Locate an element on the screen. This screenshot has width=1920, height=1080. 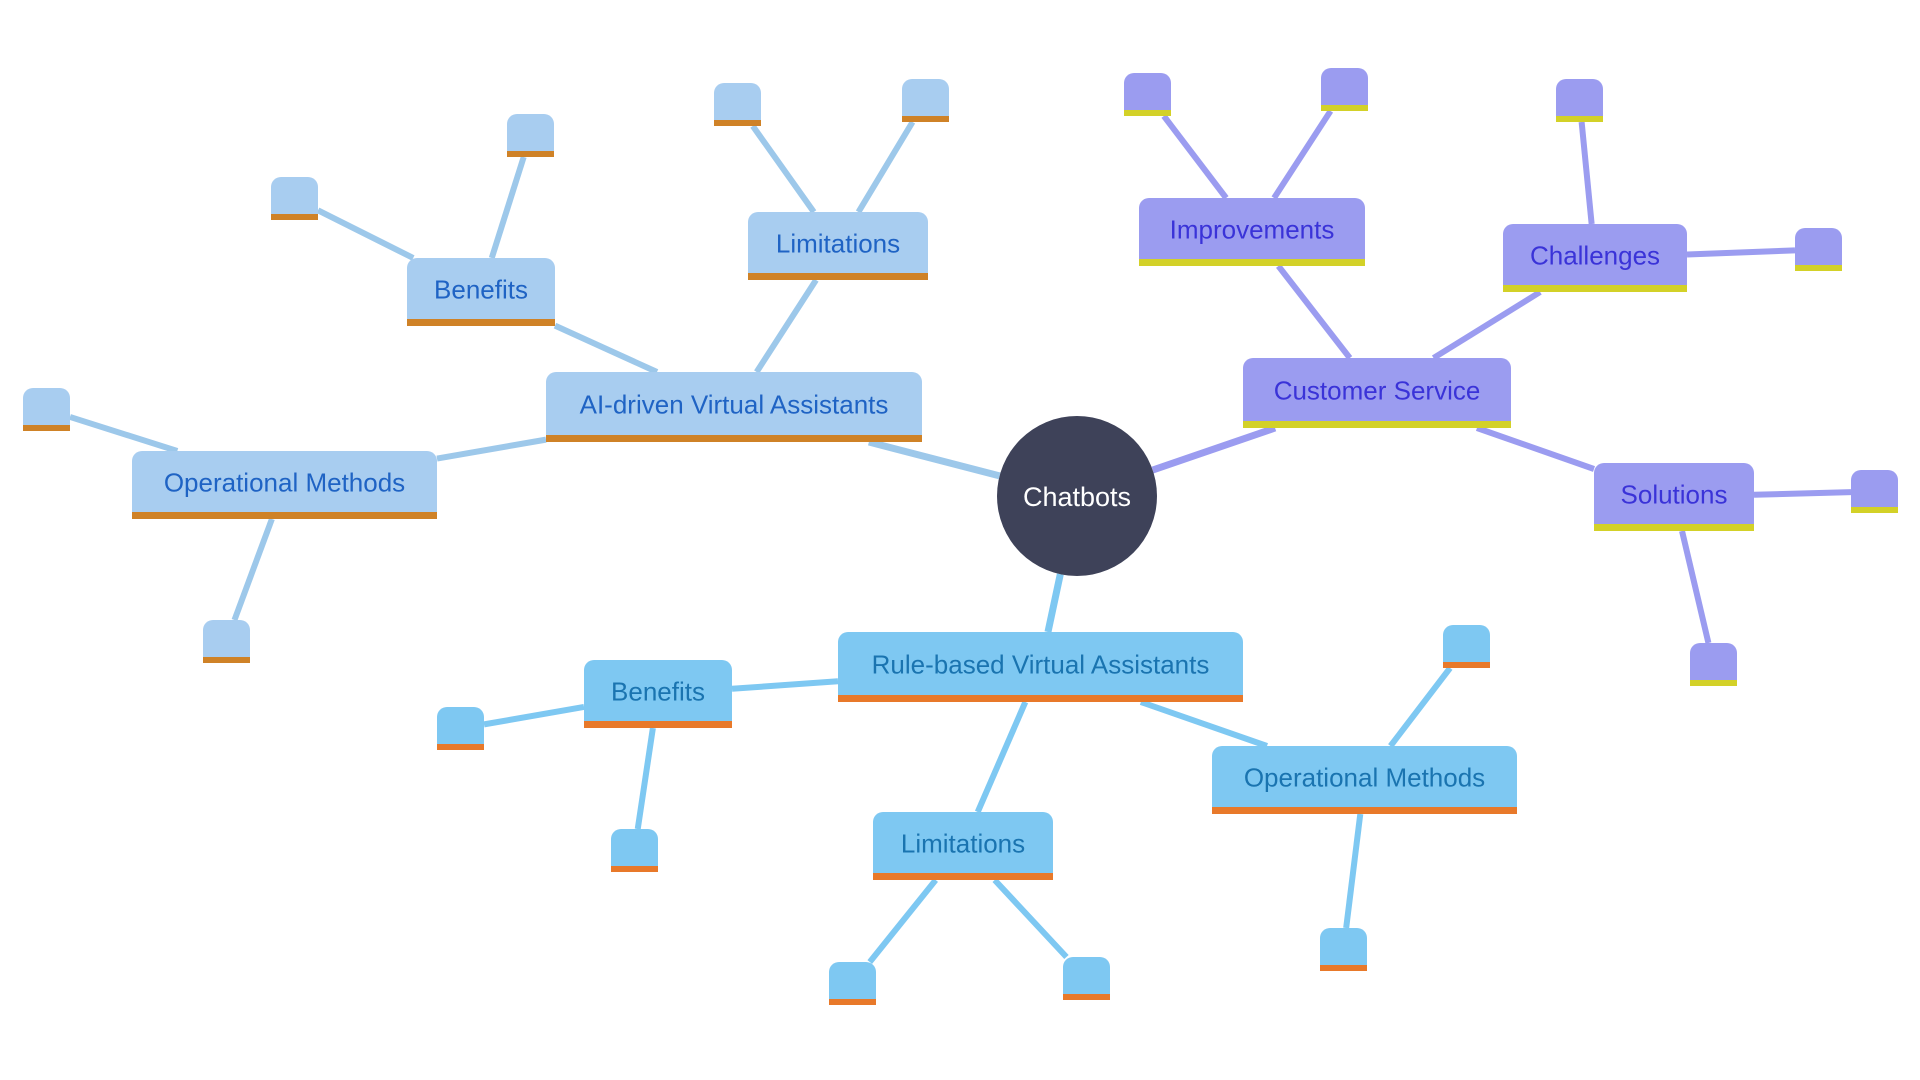
node-label: Solutions is located at coordinates (1674, 495).